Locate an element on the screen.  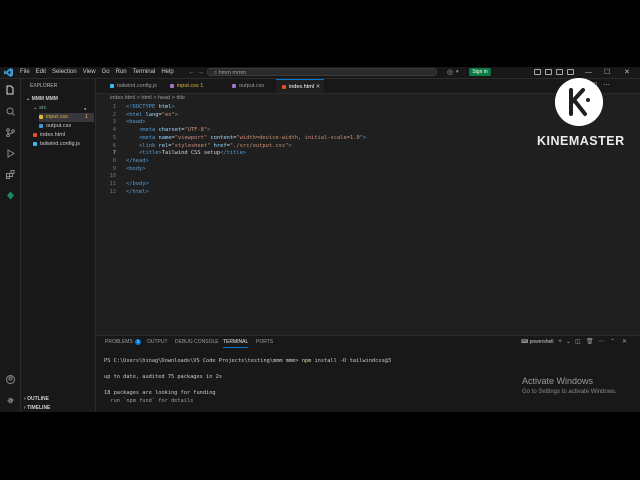
menu-terminal: Terminal is located at coordinates (144, 72).